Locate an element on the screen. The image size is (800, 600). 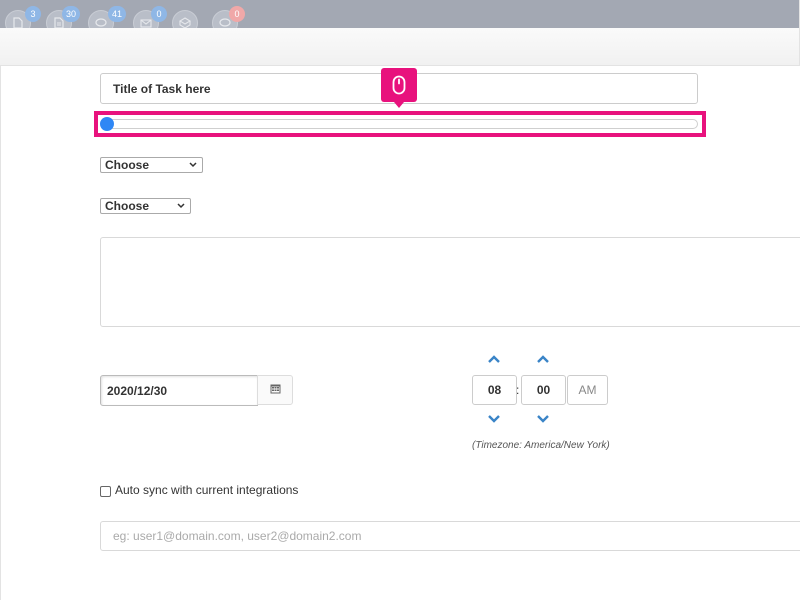
description-textarea is located at coordinates (450, 282).